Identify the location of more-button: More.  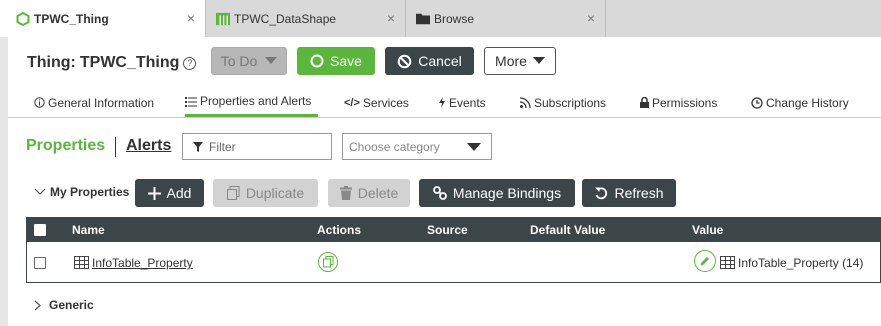
(520, 61).